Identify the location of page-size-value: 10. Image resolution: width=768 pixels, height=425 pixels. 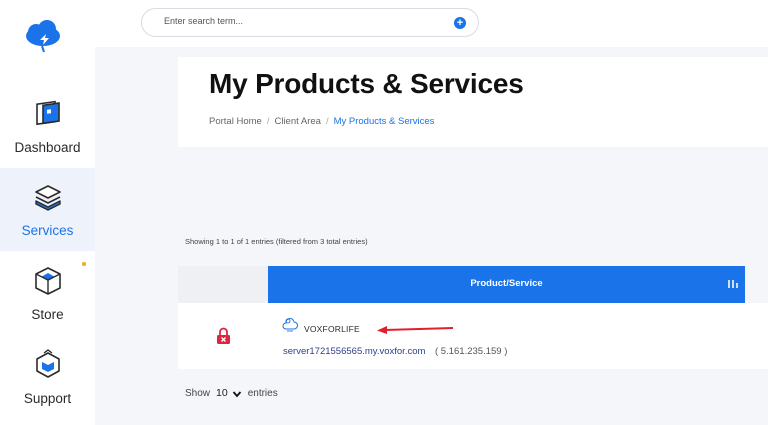
(222, 393).